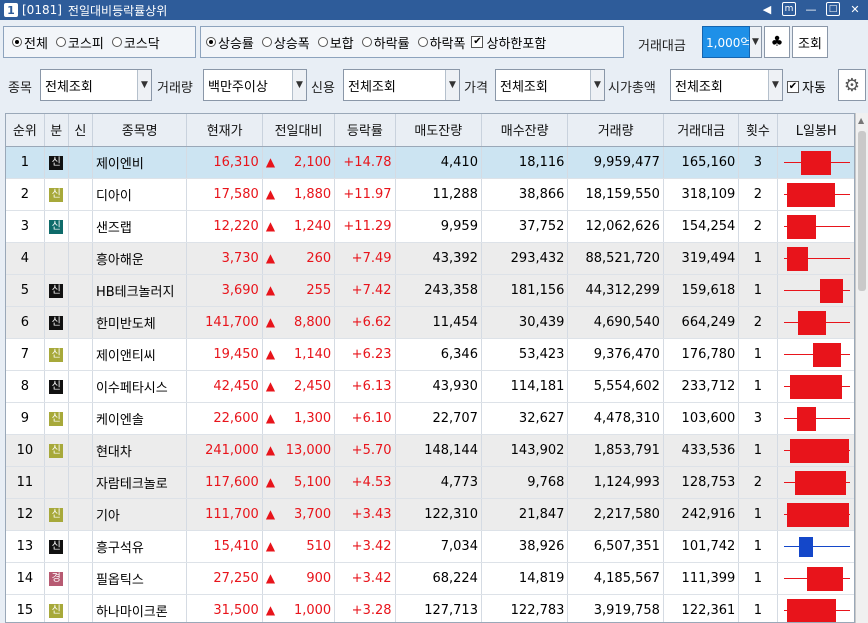  I want to click on cell-ask: 6,346, so click(438, 354).